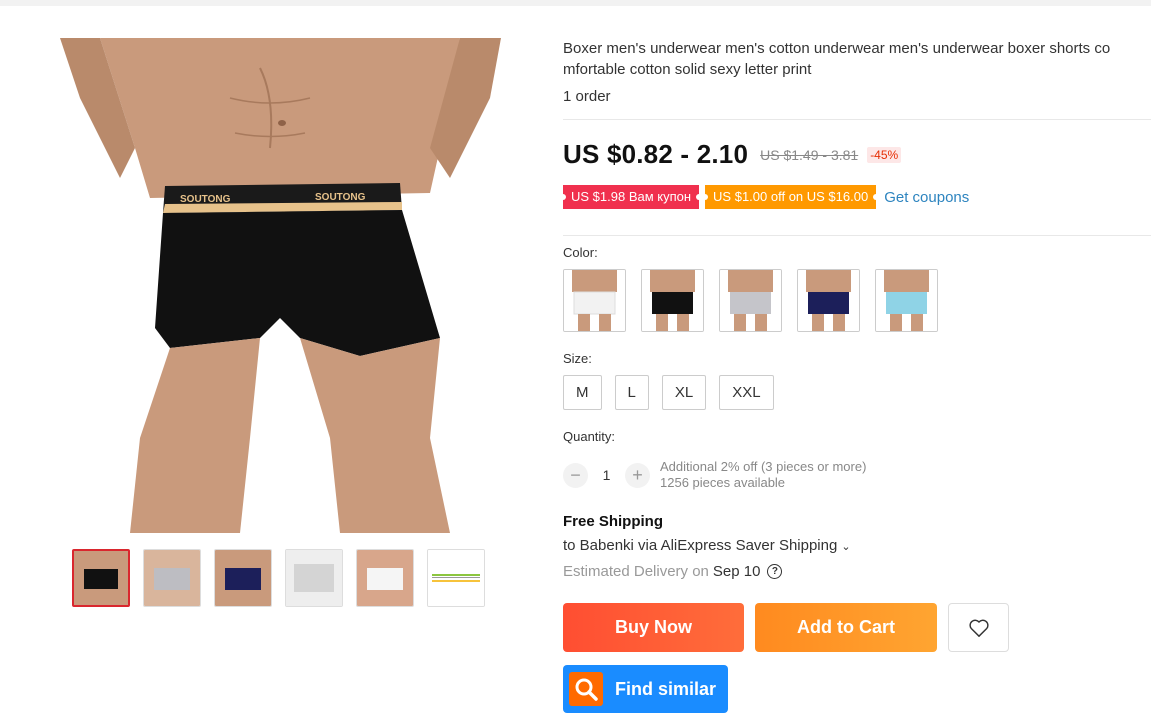 The height and width of the screenshot is (721, 1151). Describe the element at coordinates (101, 578) in the screenshot. I see `thumbnail-1-black` at that location.